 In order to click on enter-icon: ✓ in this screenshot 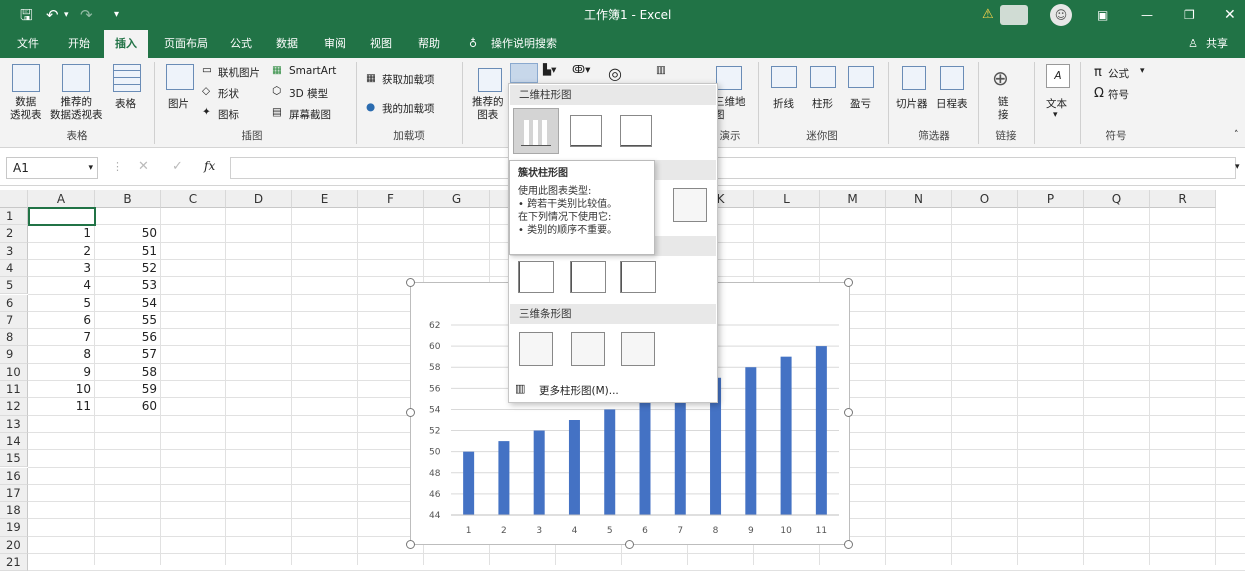, I will do `click(177, 166)`.